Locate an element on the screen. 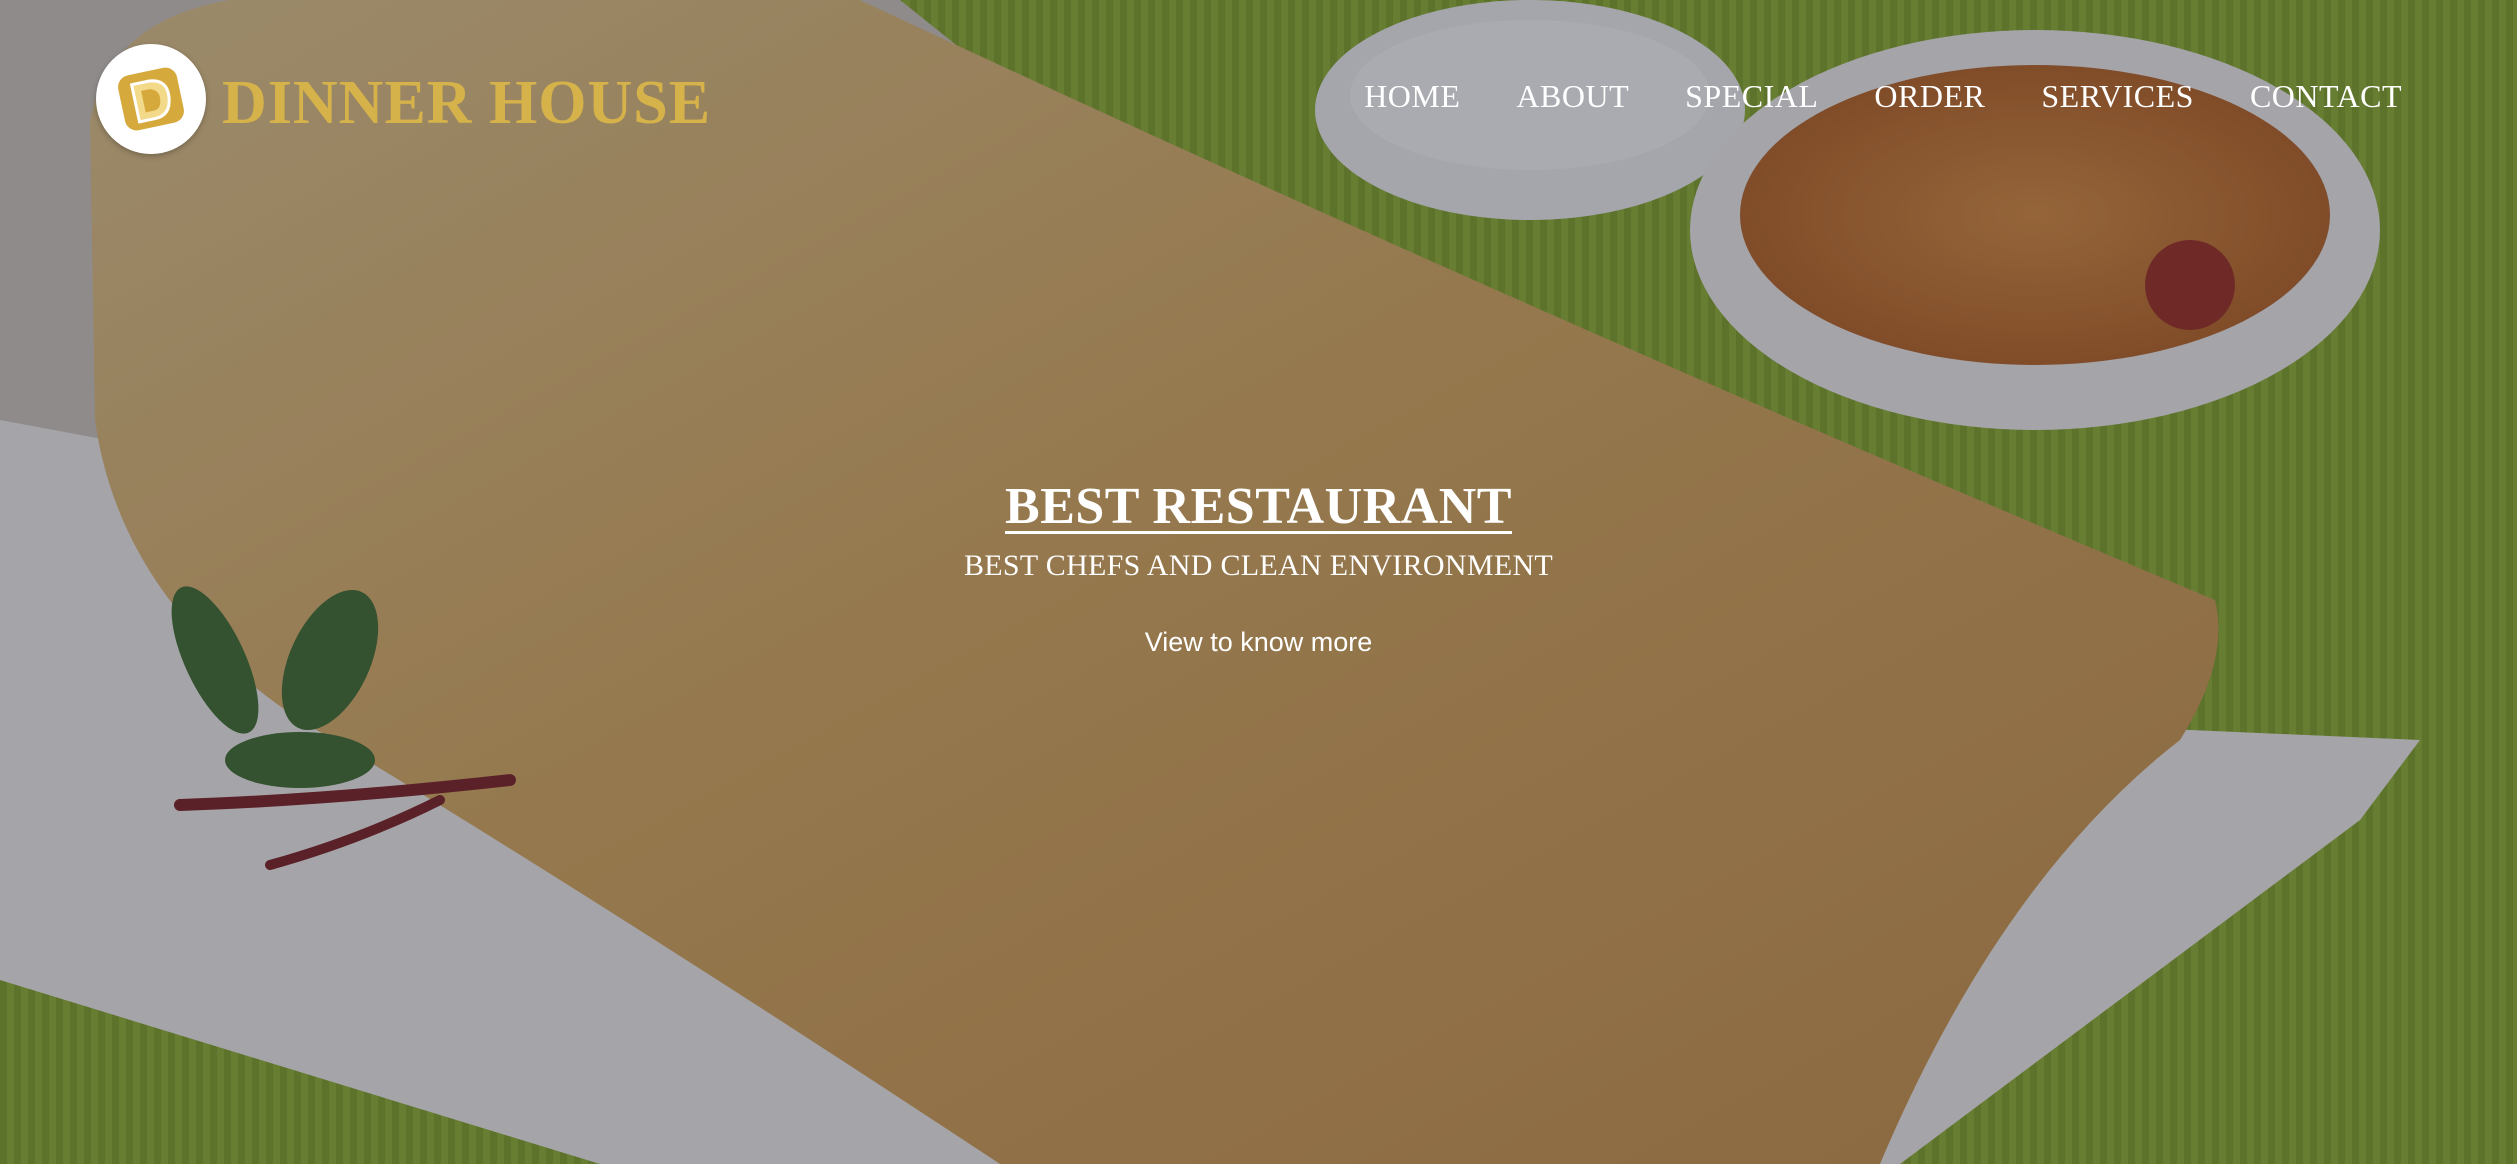 The width and height of the screenshot is (2517, 1164). nav-item-services: SERVICES is located at coordinates (2117, 96).